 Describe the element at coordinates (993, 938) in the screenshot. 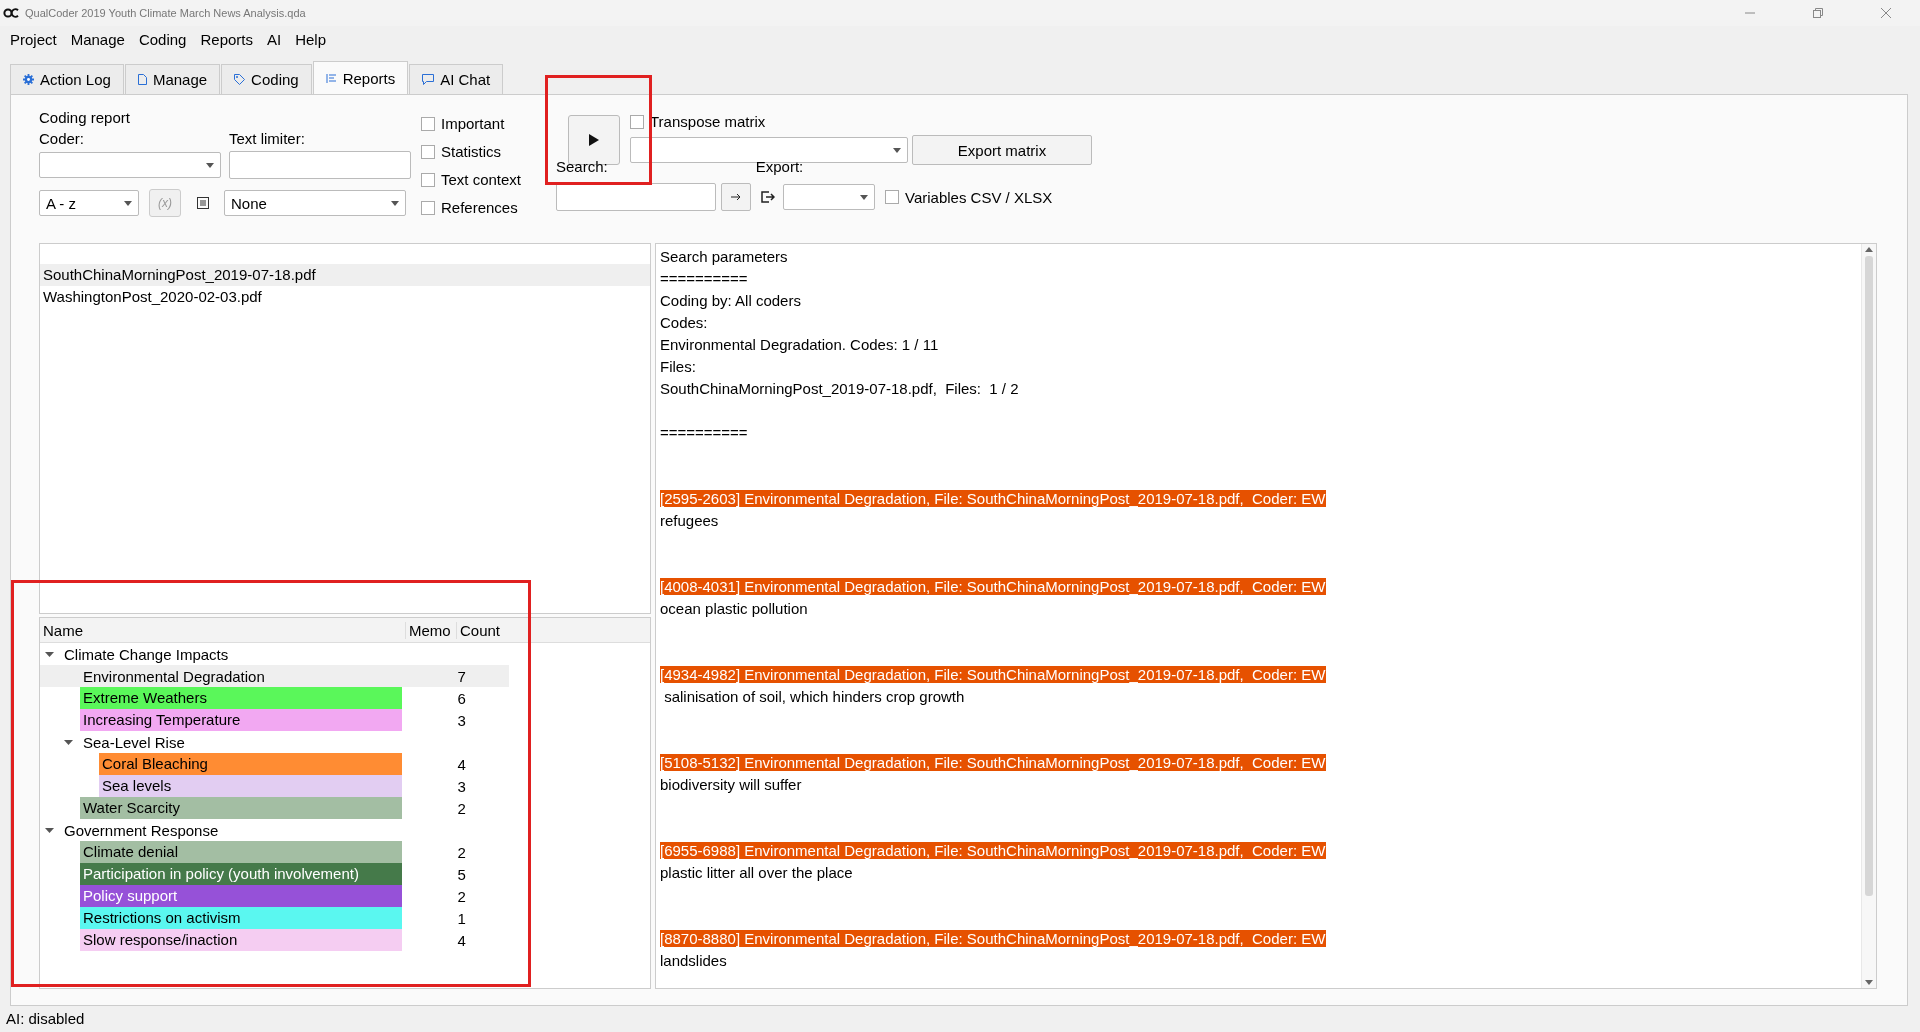

I see `result-header: [8870-8880] Environmental Degradation, File: SouthChinaMorningPost_2019-07-18.pdf, Coder: EW` at that location.